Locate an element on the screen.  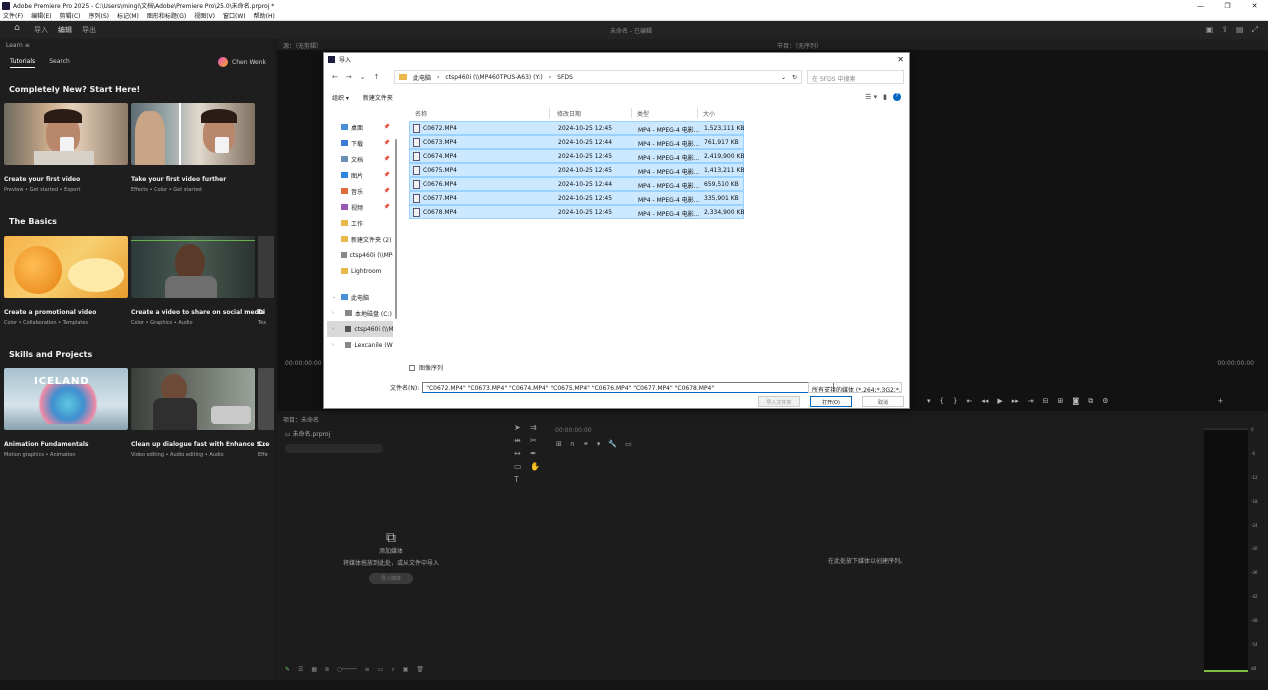
menu-help: 帮助(H) is located at coordinates (264, 15).